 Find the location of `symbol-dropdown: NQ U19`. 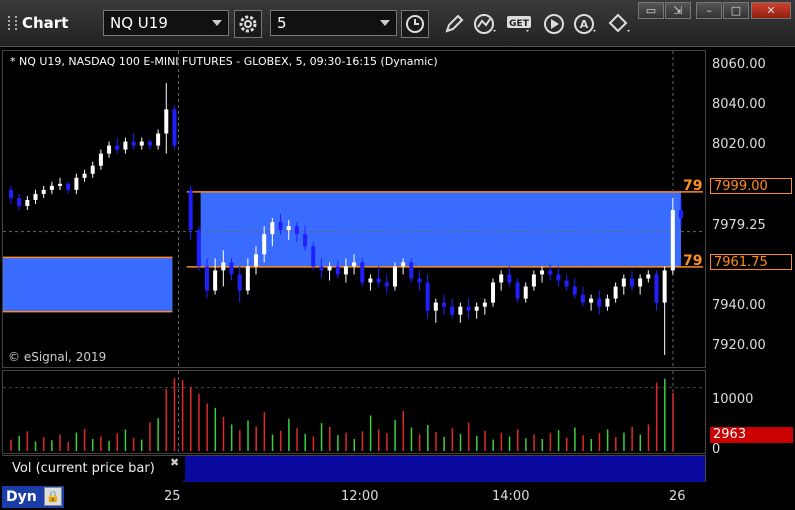

symbol-dropdown: NQ U19 is located at coordinates (166, 23).